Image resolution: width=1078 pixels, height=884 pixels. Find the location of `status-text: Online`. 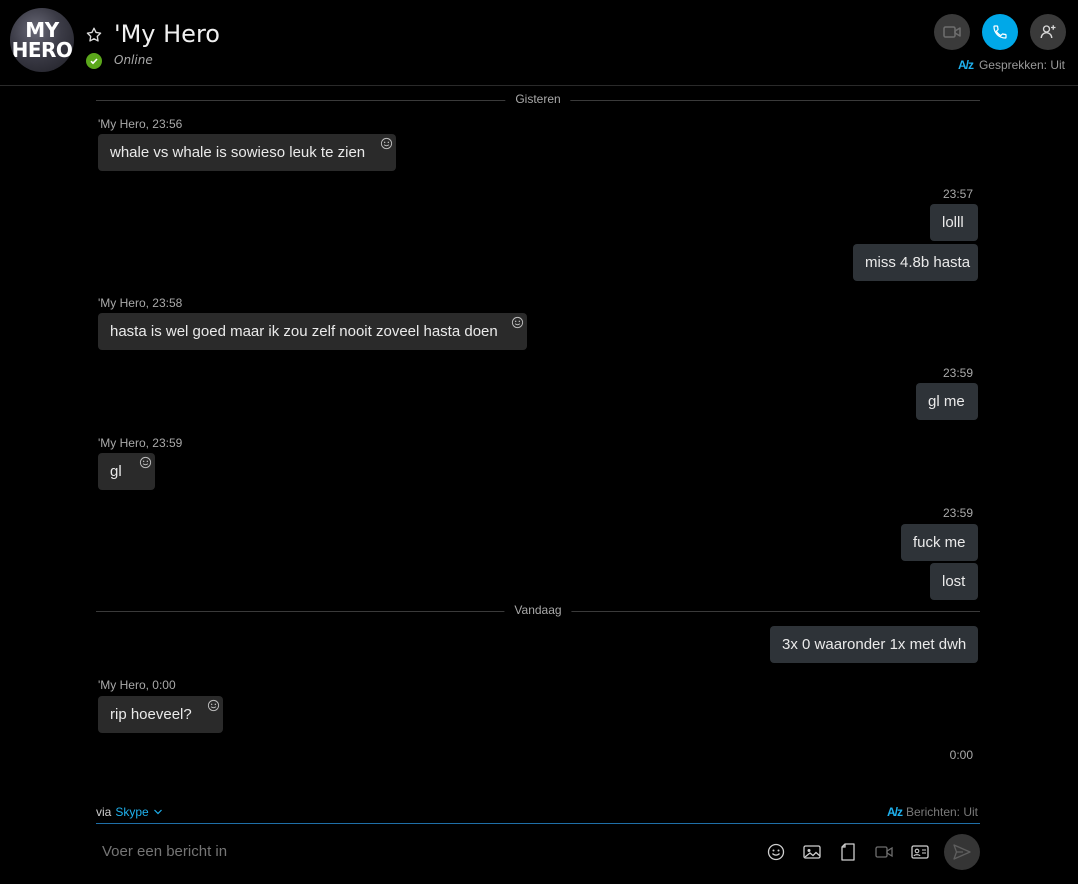

status-text: Online is located at coordinates (133, 60).